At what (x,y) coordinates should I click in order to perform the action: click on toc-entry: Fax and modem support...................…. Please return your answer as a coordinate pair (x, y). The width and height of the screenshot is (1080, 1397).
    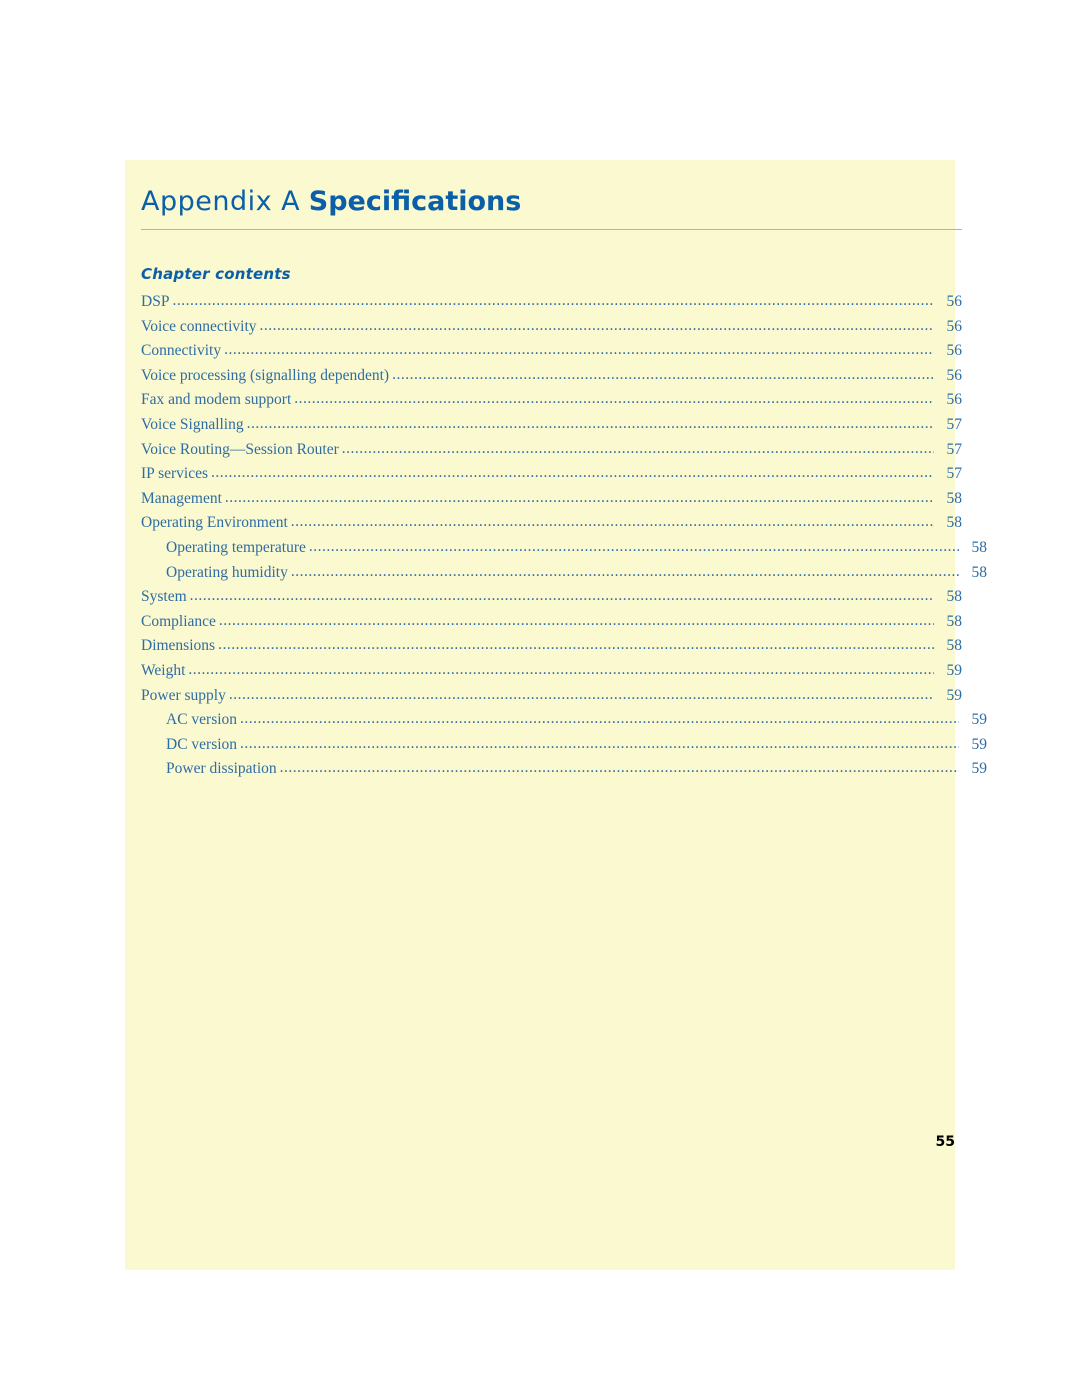
    Looking at the image, I should click on (551, 400).